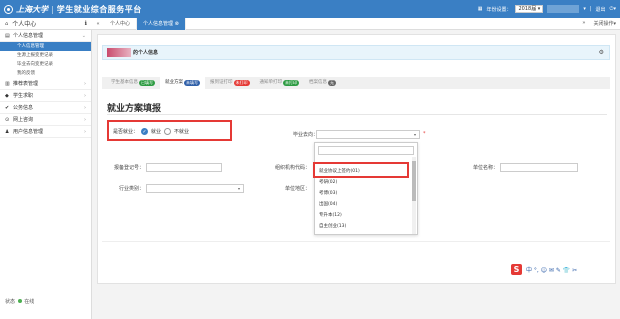 Image resolution: width=620 pixels, height=319 pixels. I want to click on ime-toolbar: S 中 °, ☺ ✉ ✎ 👕 ✂, so click(561, 269).